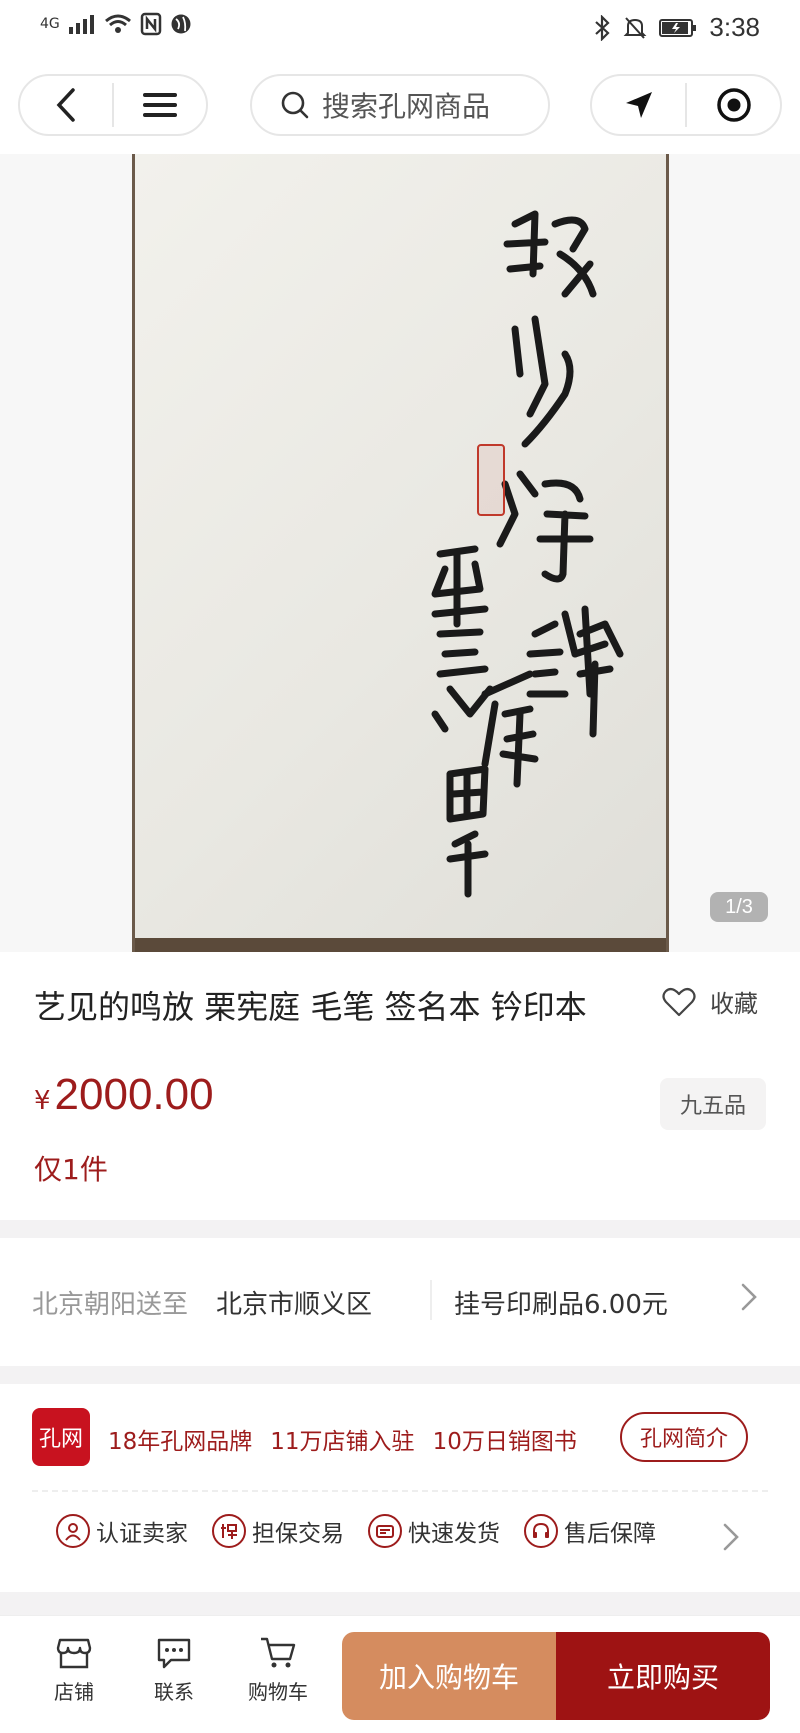  Describe the element at coordinates (110, 1305) in the screenshot. I see `ship-from-label: 北京朝阳送至` at that location.